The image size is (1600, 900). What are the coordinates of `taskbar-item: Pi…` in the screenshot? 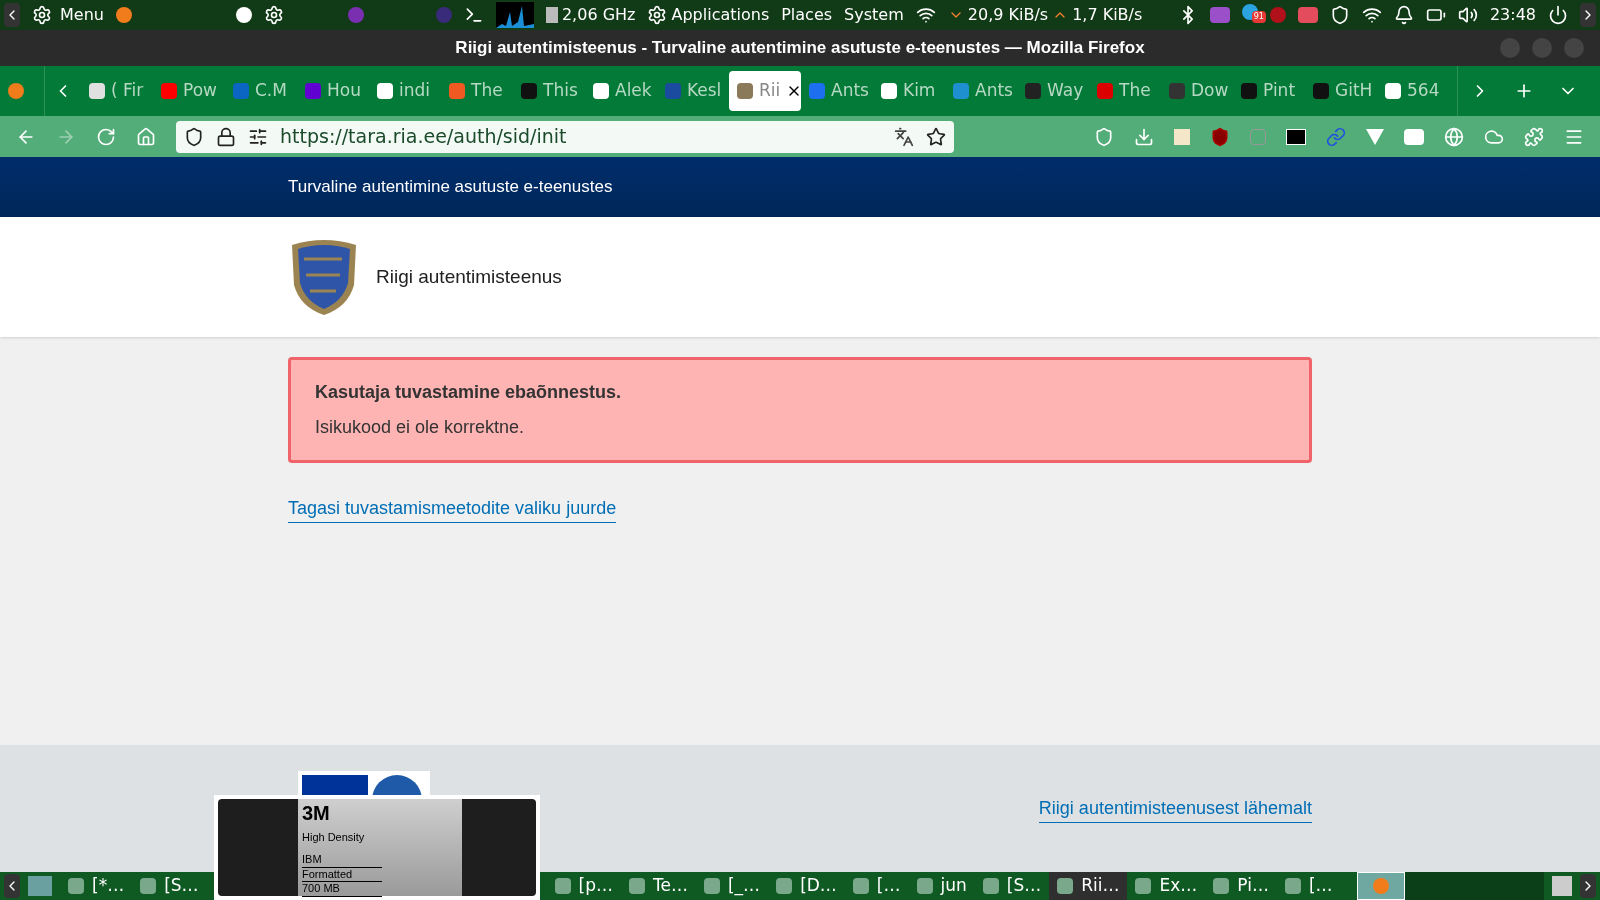 It's located at (1241, 886).